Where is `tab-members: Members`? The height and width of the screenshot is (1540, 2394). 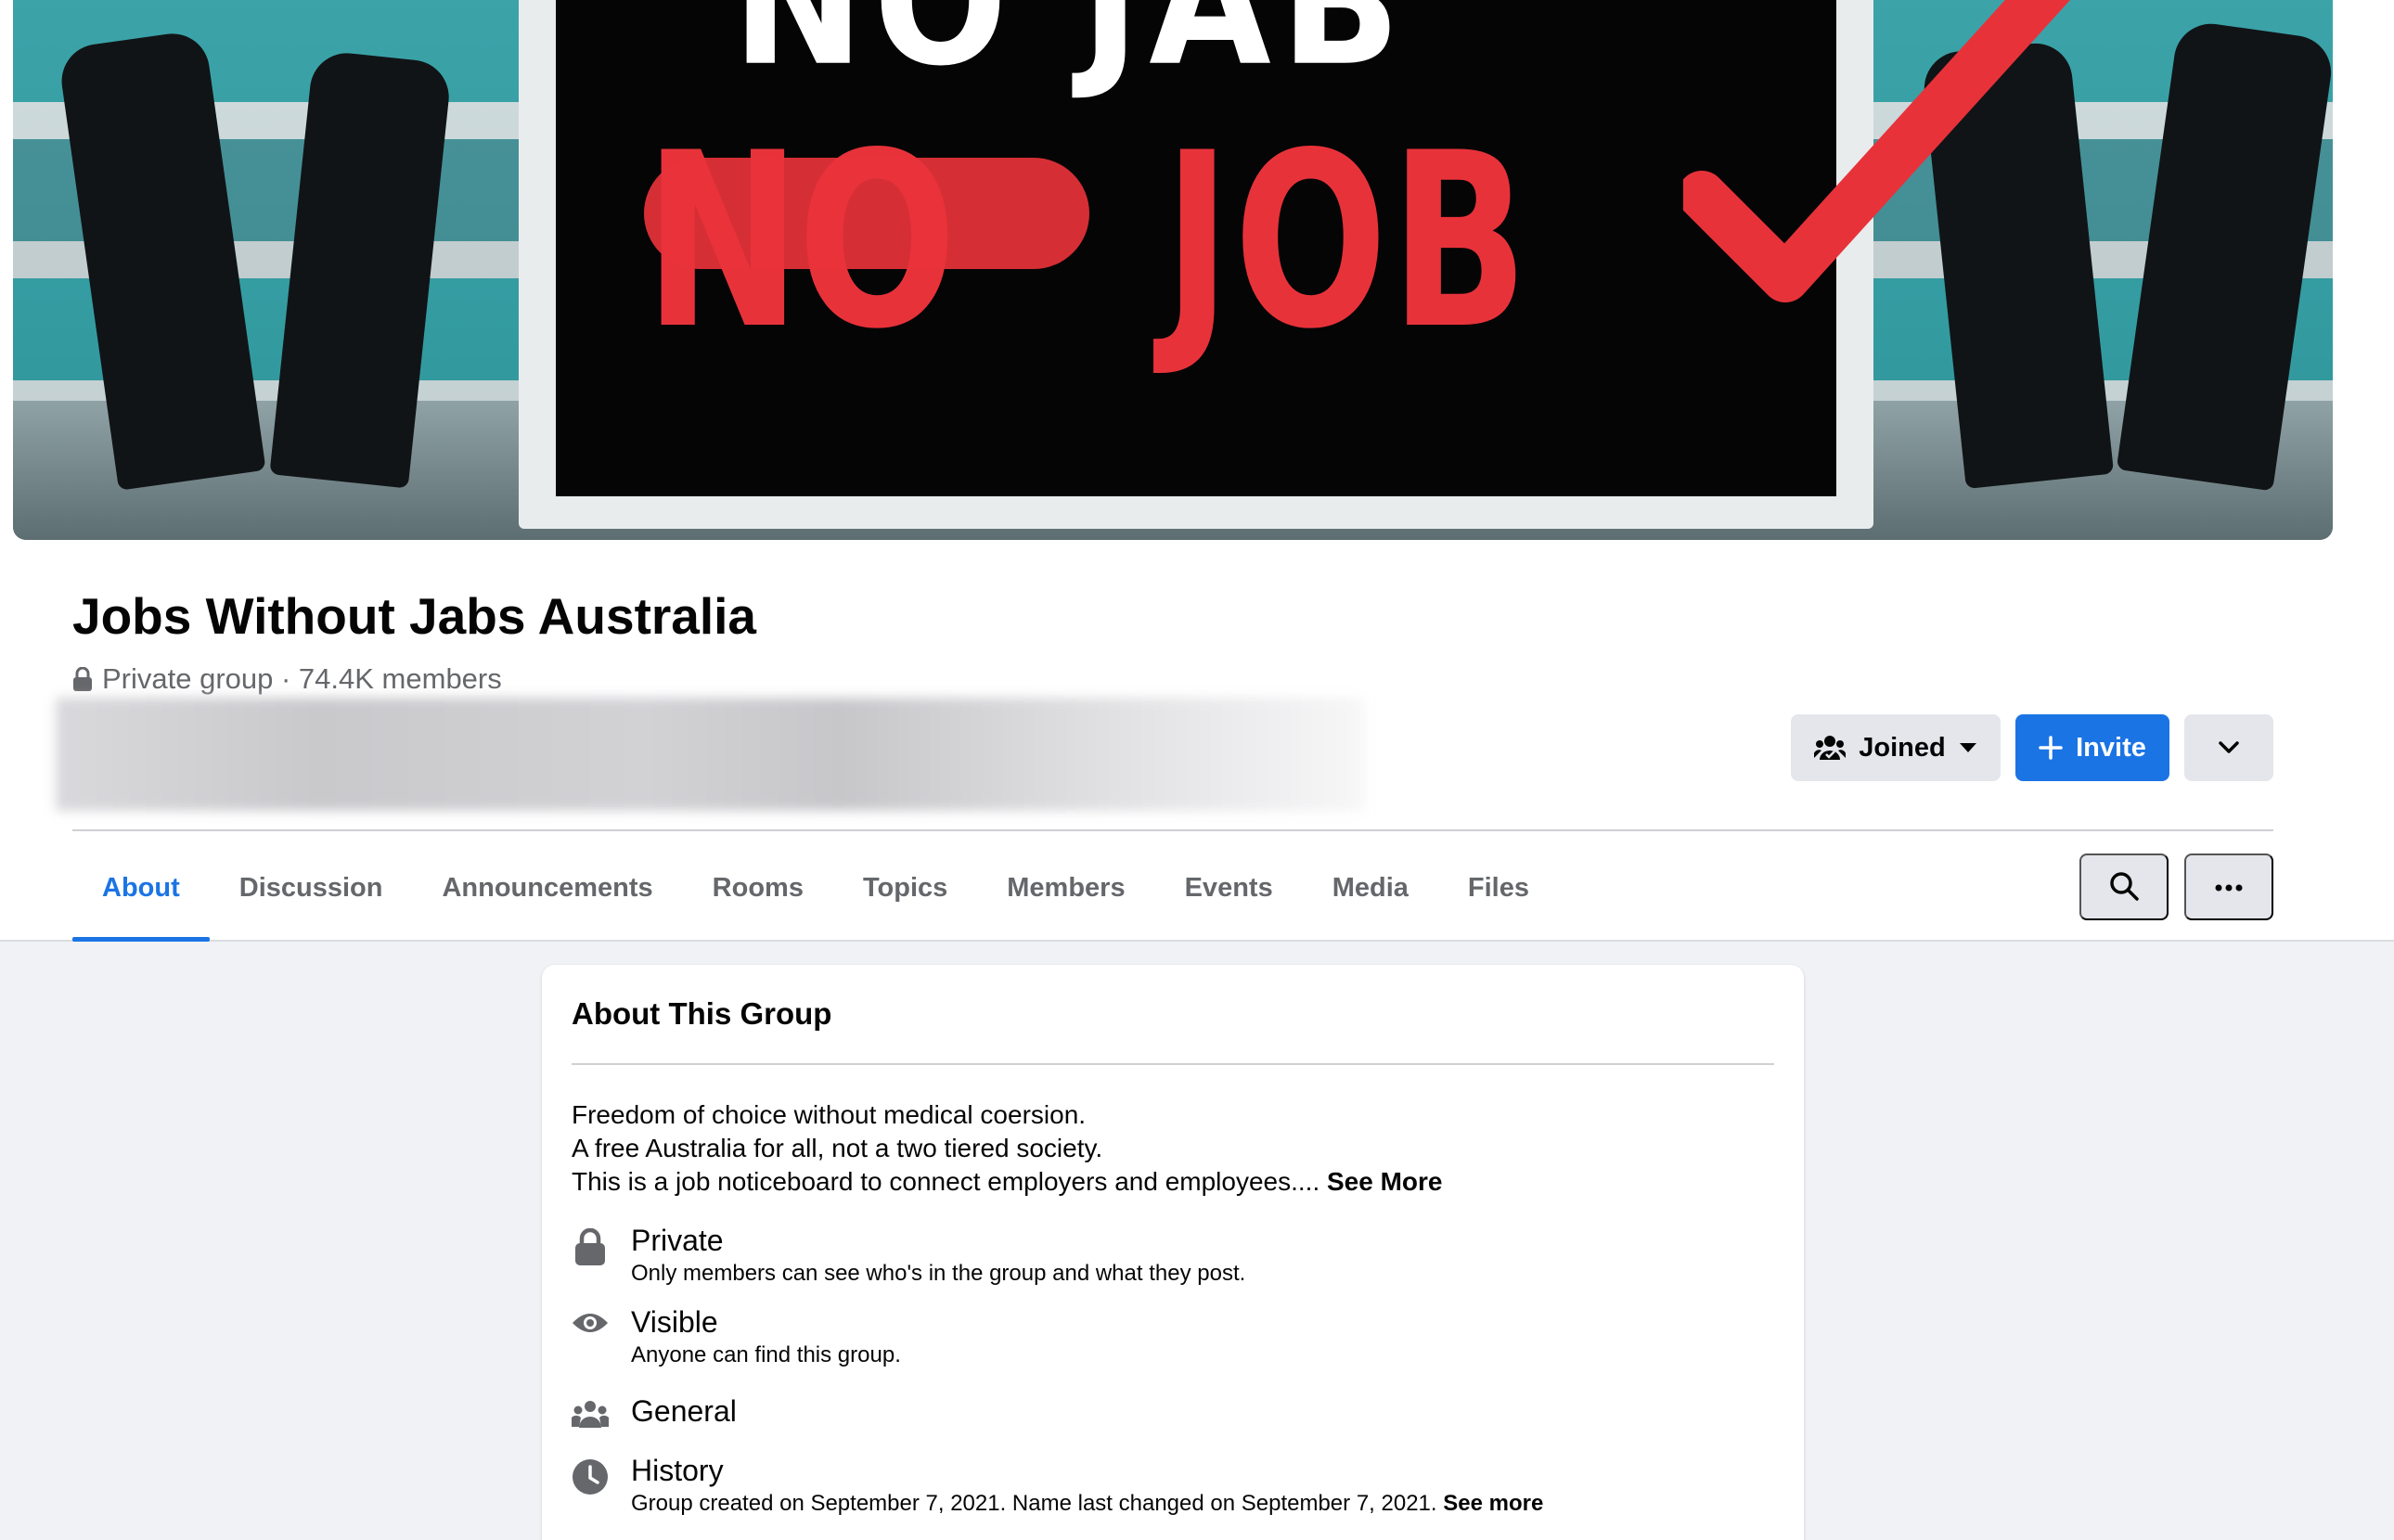 tab-members: Members is located at coordinates (1065, 888).